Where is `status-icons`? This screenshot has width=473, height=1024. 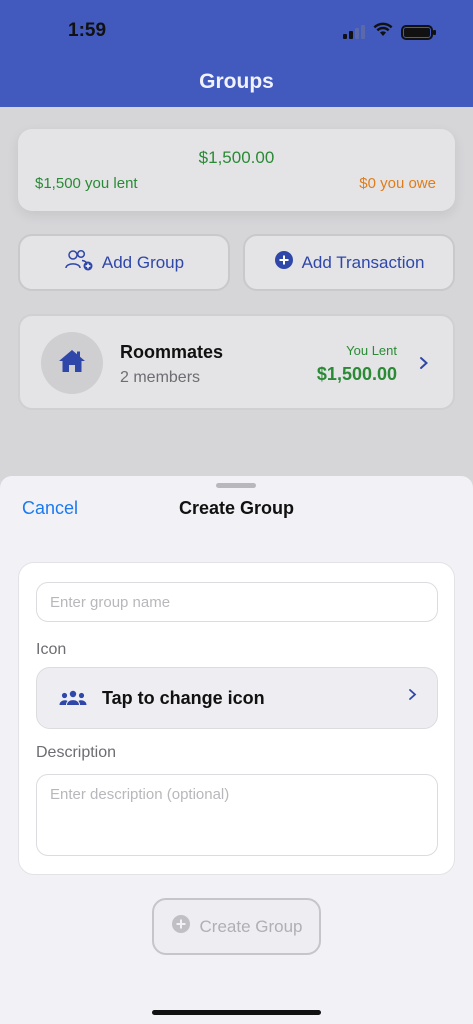 status-icons is located at coordinates (389, 32).